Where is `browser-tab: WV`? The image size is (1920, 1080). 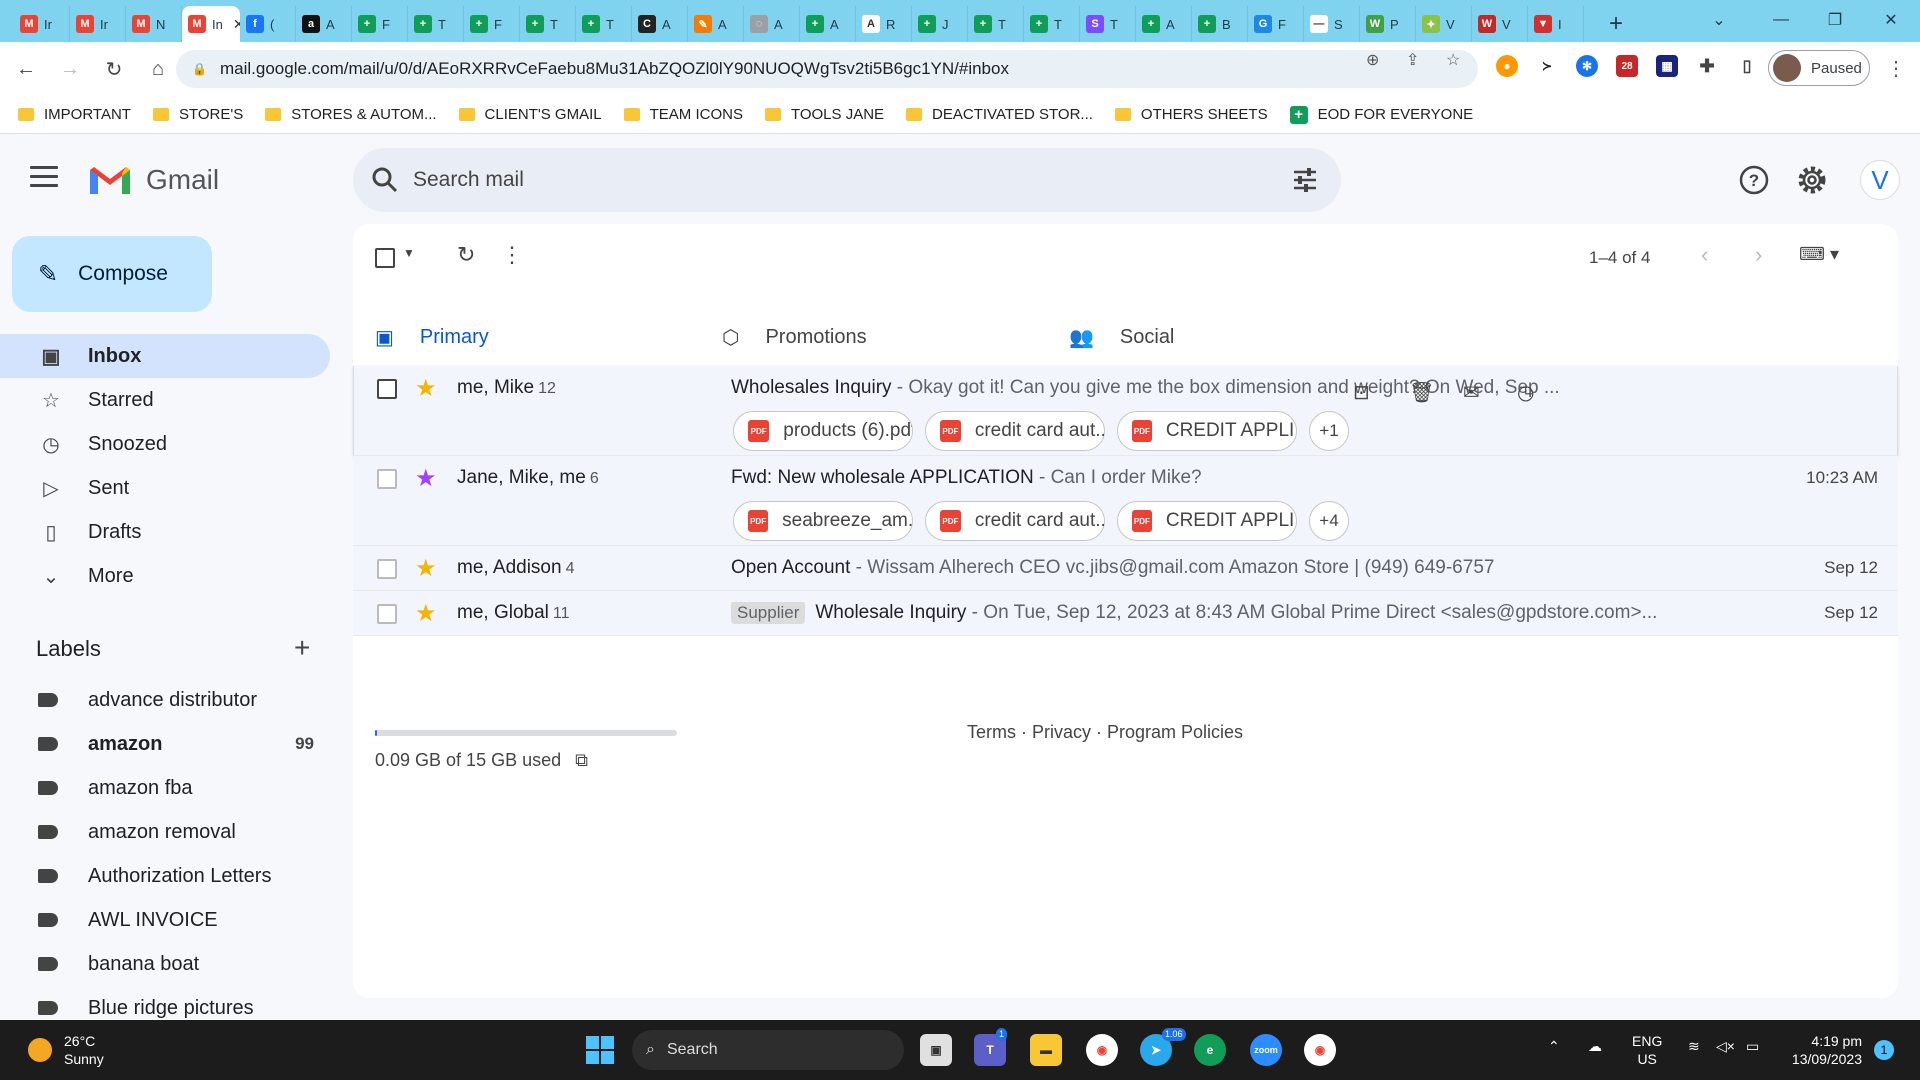
browser-tab: WV is located at coordinates (1500, 24).